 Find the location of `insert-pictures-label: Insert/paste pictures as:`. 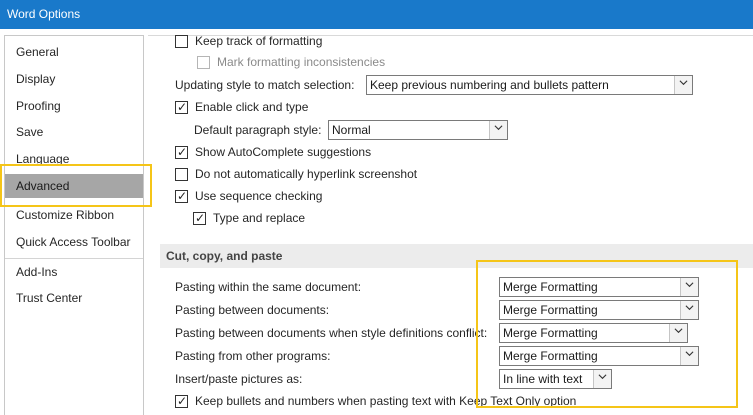

insert-pictures-label: Insert/paste pictures as: is located at coordinates (239, 379).